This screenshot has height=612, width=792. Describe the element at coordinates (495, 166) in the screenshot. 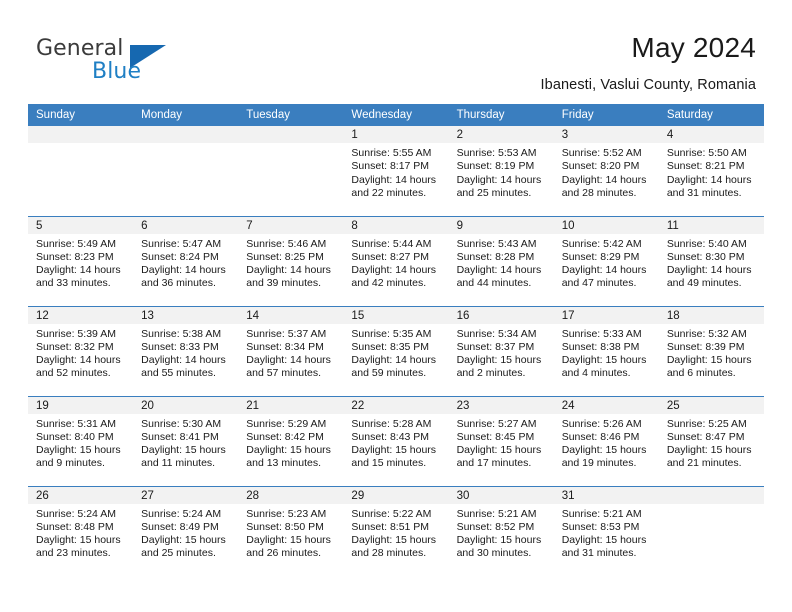

I see `sunset-text: Sunset: 8:19 PM` at that location.